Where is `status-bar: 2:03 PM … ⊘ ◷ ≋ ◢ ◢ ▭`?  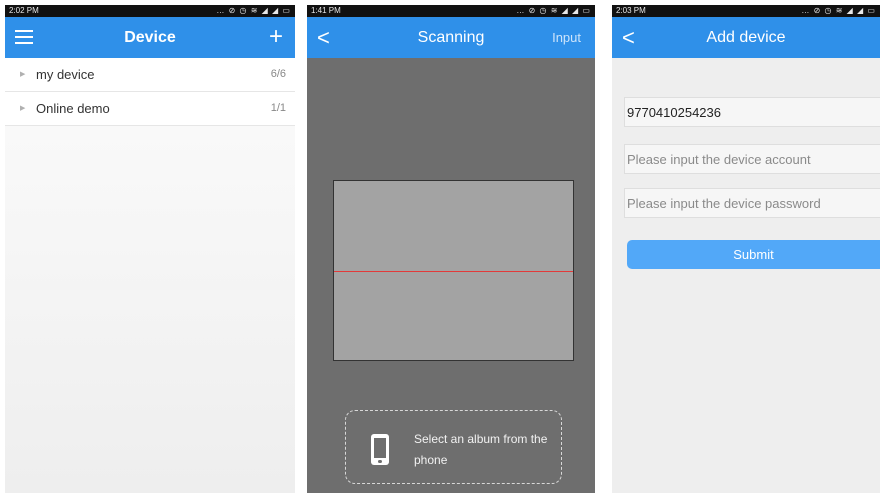 status-bar: 2:03 PM … ⊘ ◷ ≋ ◢ ◢ ▭ is located at coordinates (746, 11).